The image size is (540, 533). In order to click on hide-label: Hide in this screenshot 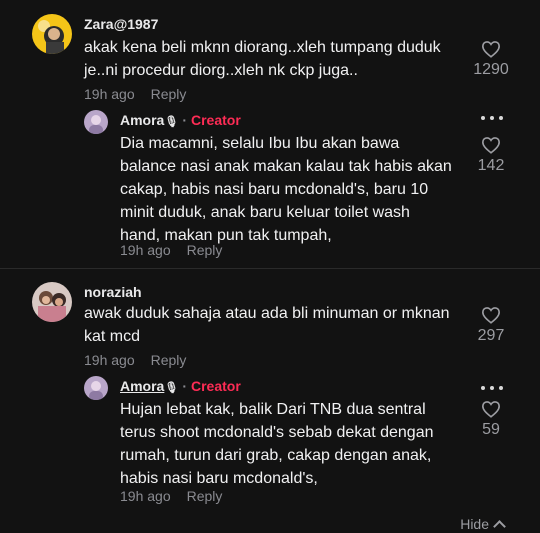, I will do `click(474, 524)`.